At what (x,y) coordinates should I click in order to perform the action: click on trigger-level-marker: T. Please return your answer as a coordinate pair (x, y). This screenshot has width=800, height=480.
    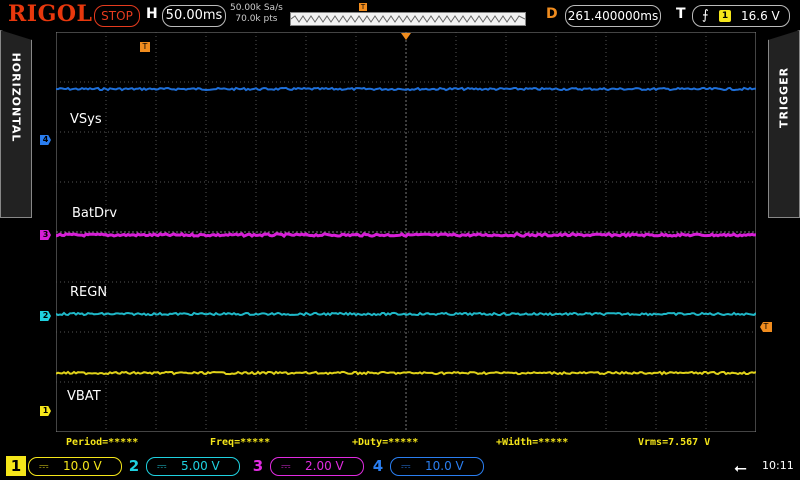
    Looking at the image, I should click on (766, 327).